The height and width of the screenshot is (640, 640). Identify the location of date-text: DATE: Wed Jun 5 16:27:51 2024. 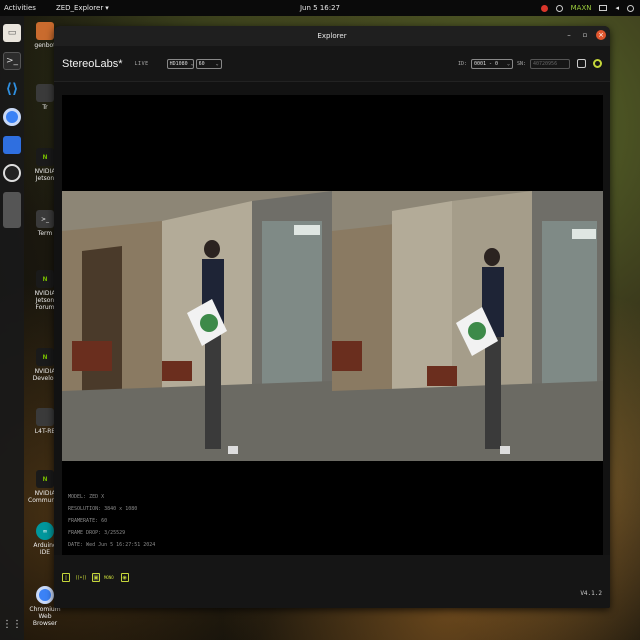
(112, 545).